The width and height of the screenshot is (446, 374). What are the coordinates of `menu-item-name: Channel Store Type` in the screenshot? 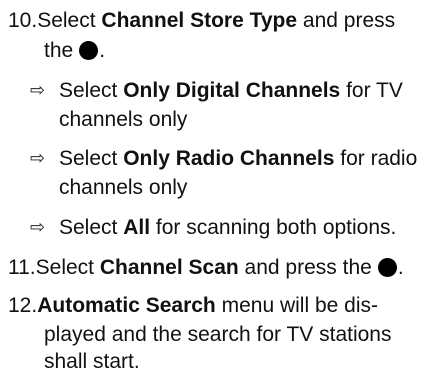 It's located at (199, 20).